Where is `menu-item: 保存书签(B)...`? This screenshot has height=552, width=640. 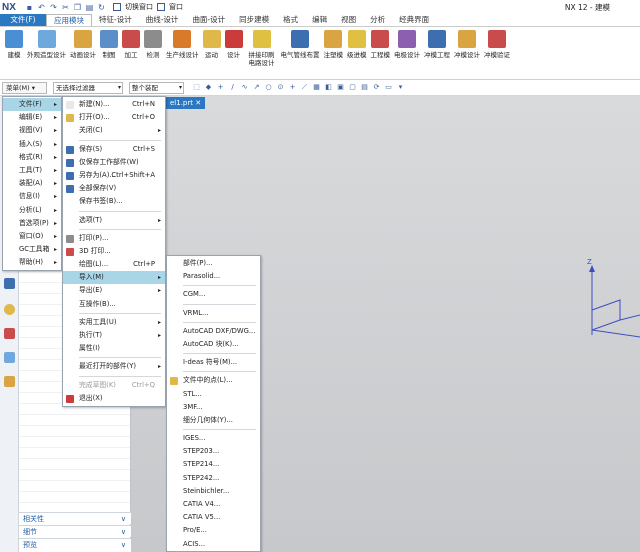 menu-item: 保存书签(B)... is located at coordinates (114, 201).